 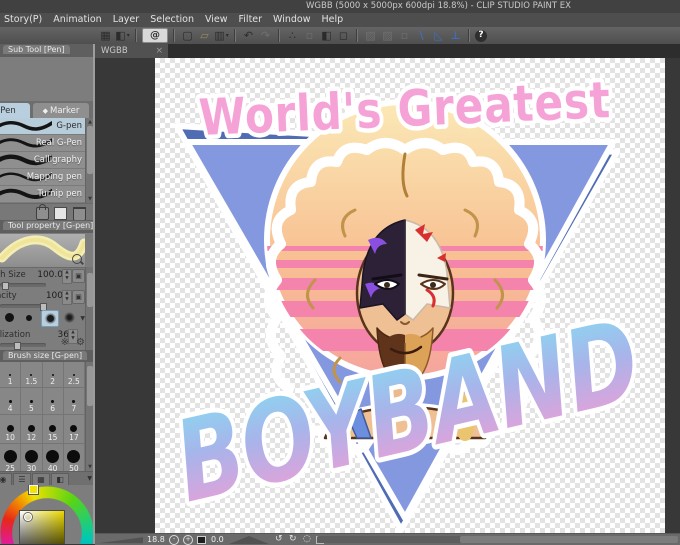 I want to click on subtool-header-tab: Sub Tool [Pen], so click(x=36, y=49).